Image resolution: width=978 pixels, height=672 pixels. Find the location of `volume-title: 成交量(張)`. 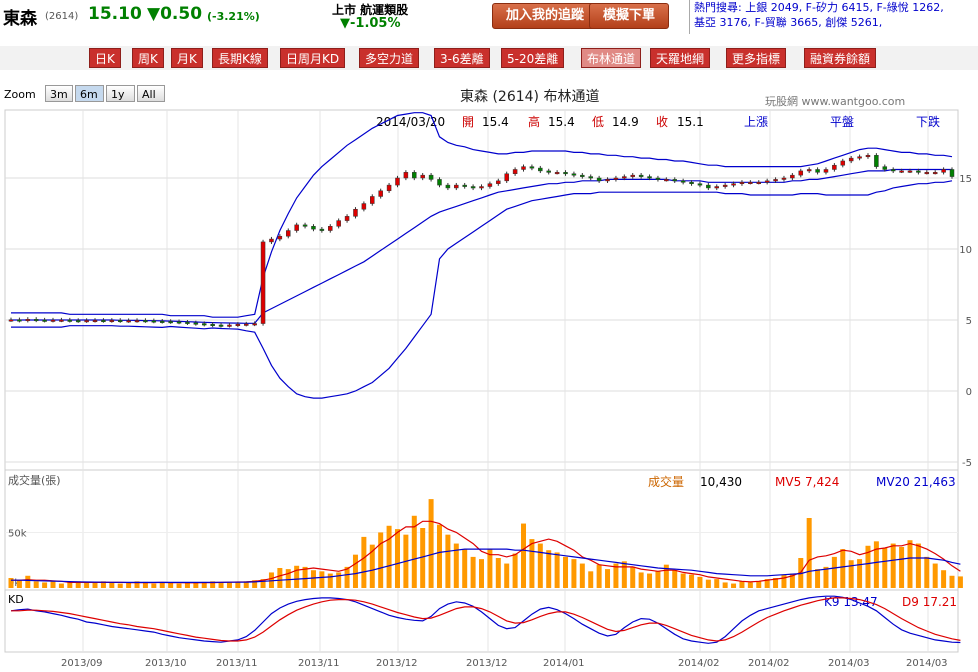

volume-title: 成交量(張) is located at coordinates (34, 480).